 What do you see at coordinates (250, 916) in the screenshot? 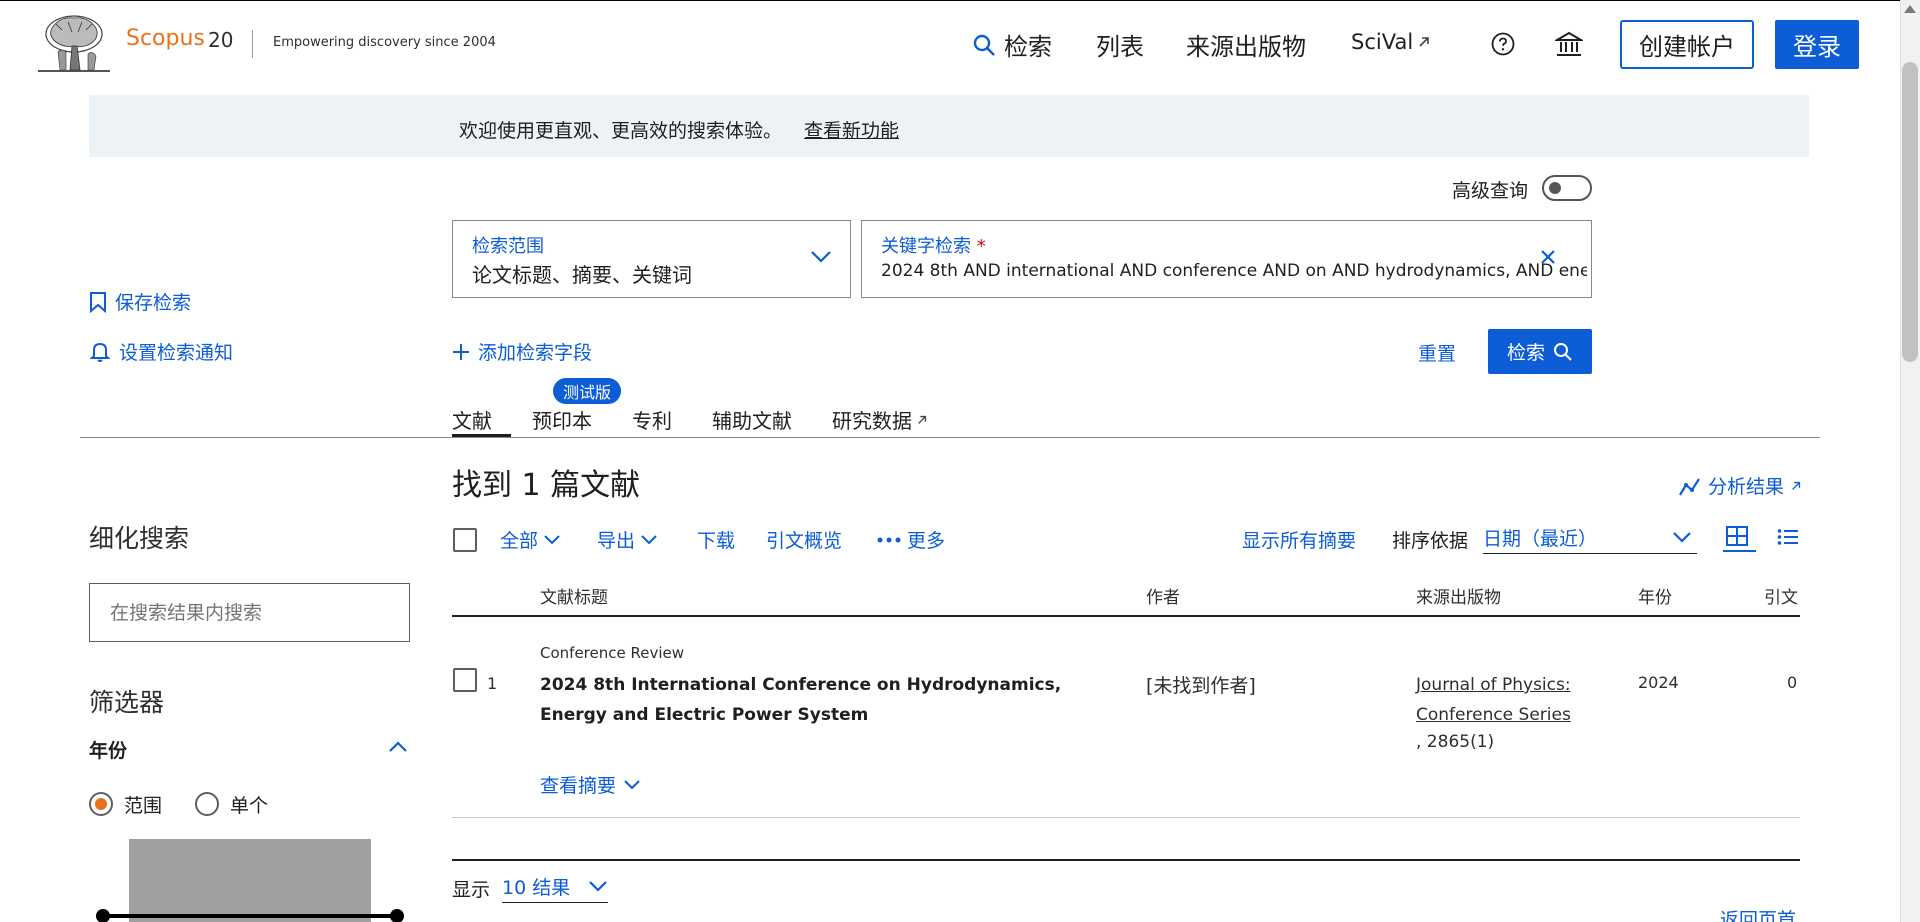
I see `year-slider-track` at bounding box center [250, 916].